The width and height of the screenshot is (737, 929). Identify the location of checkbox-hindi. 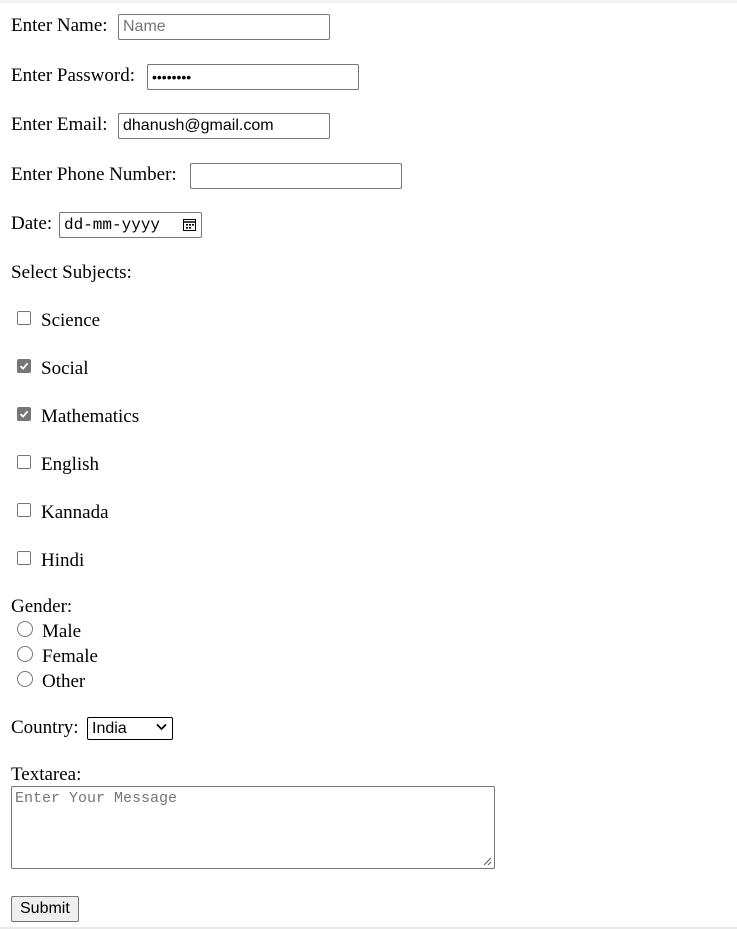
(24, 558).